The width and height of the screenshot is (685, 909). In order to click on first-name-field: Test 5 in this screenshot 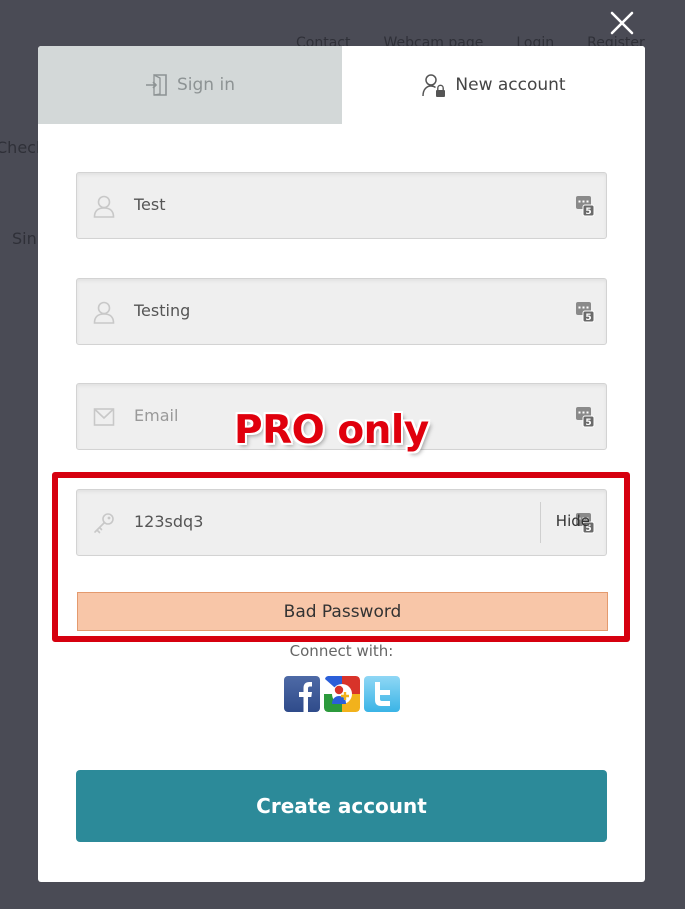, I will do `click(341, 205)`.